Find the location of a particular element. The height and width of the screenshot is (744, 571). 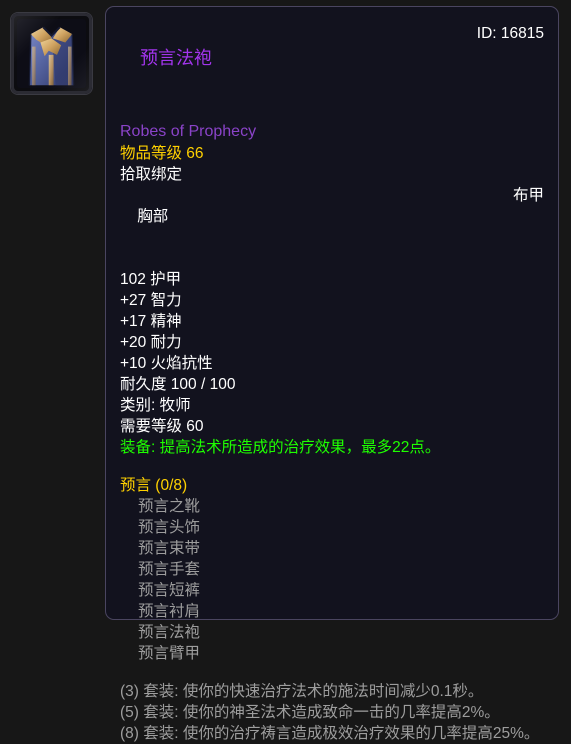

item-icon-art is located at coordinates (51, 53).